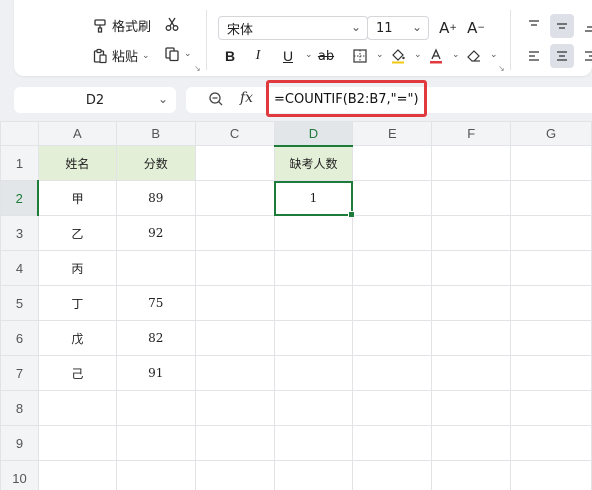 This screenshot has height=490, width=592. What do you see at coordinates (313, 475) in the screenshot?
I see `cell-d10` at bounding box center [313, 475].